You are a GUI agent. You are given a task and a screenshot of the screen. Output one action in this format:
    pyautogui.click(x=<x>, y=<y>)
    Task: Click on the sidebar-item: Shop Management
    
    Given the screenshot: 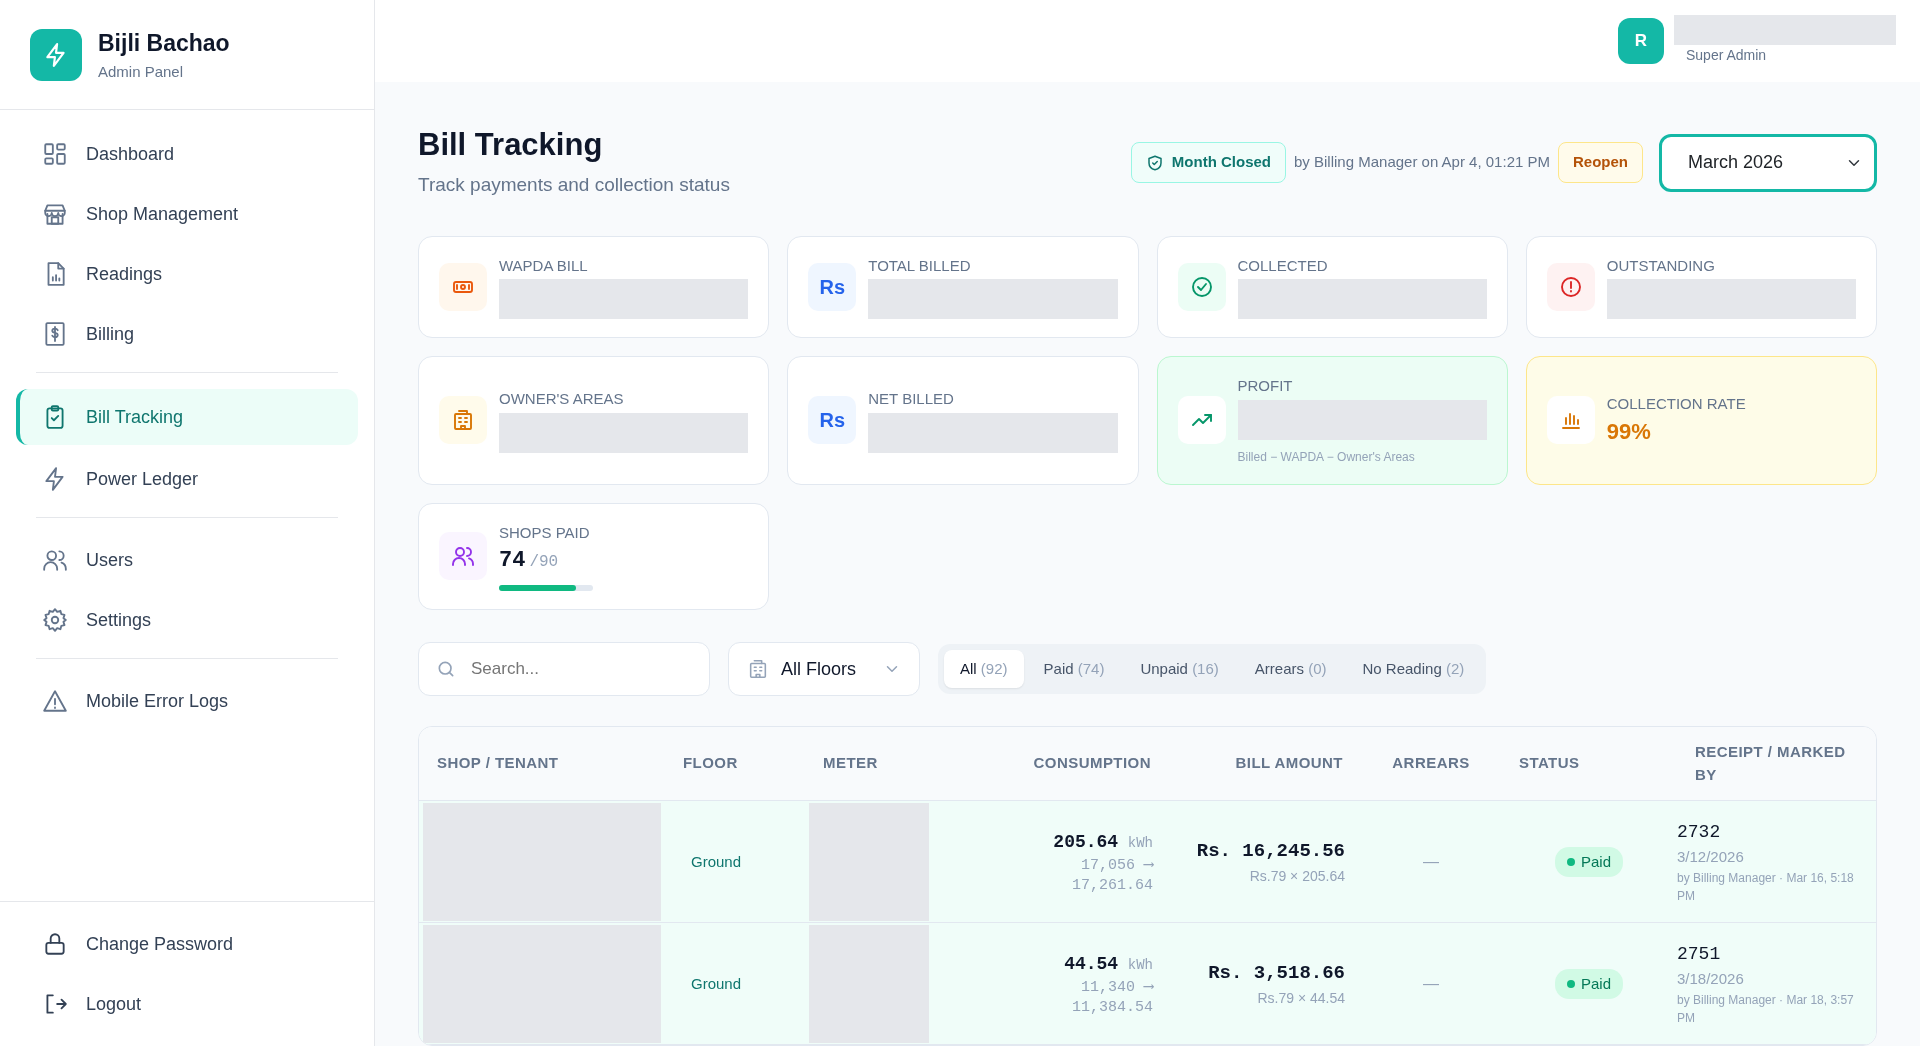 What is the action you would take?
    pyautogui.click(x=187, y=214)
    